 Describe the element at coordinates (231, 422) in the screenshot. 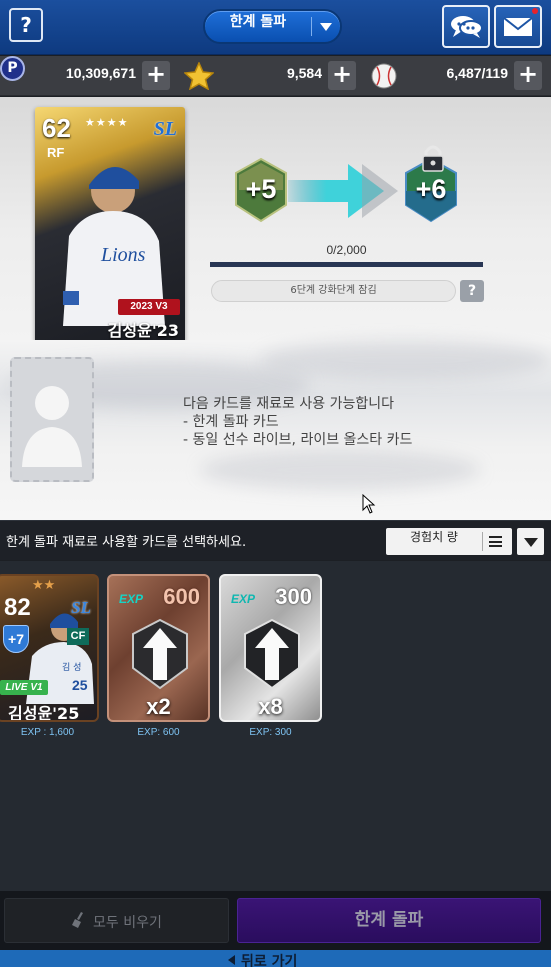

I see `hint-line: - 한계 돌파 카드` at that location.